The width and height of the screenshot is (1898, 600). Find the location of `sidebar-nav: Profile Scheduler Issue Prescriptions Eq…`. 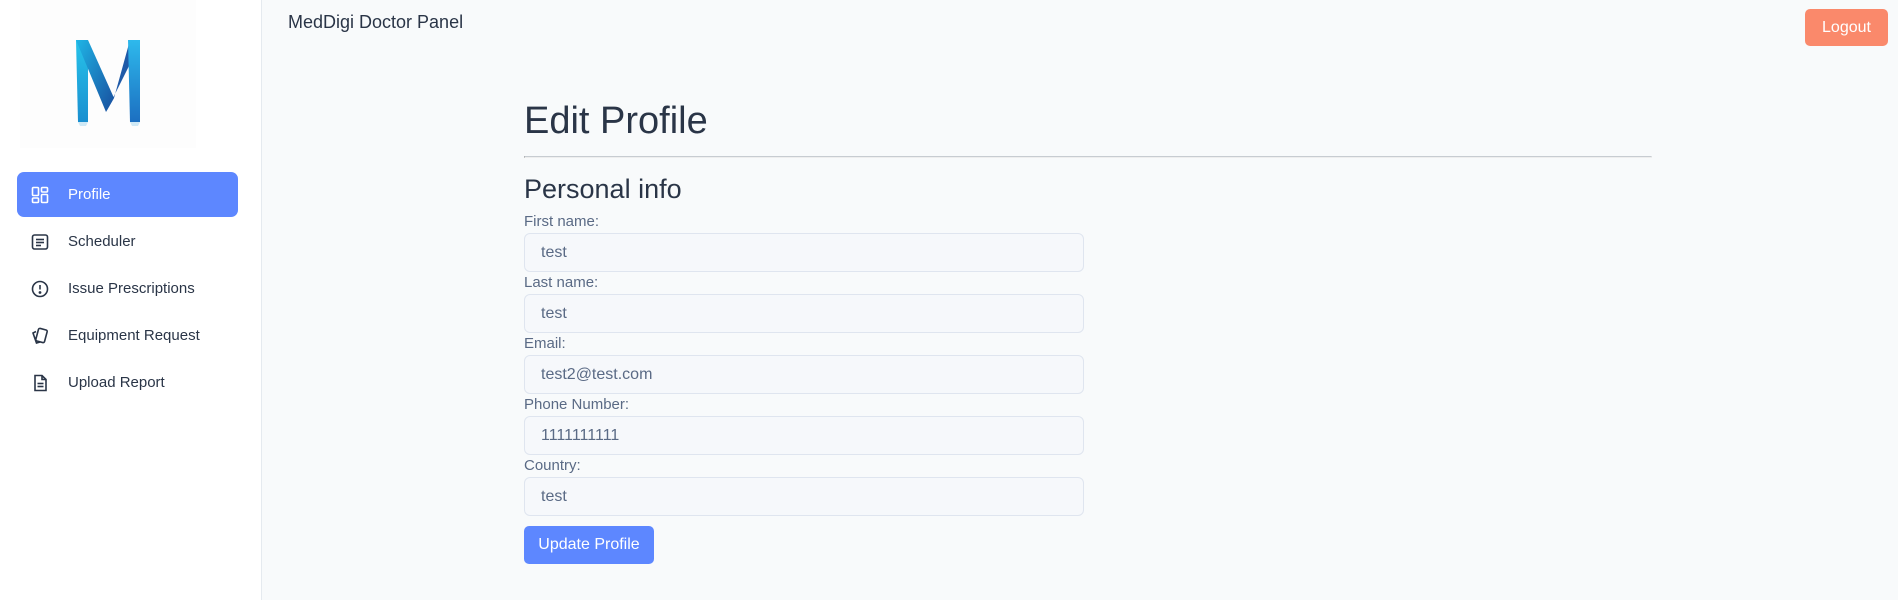

sidebar-nav: Profile Scheduler Issue Prescriptions Eq… is located at coordinates (127, 289).